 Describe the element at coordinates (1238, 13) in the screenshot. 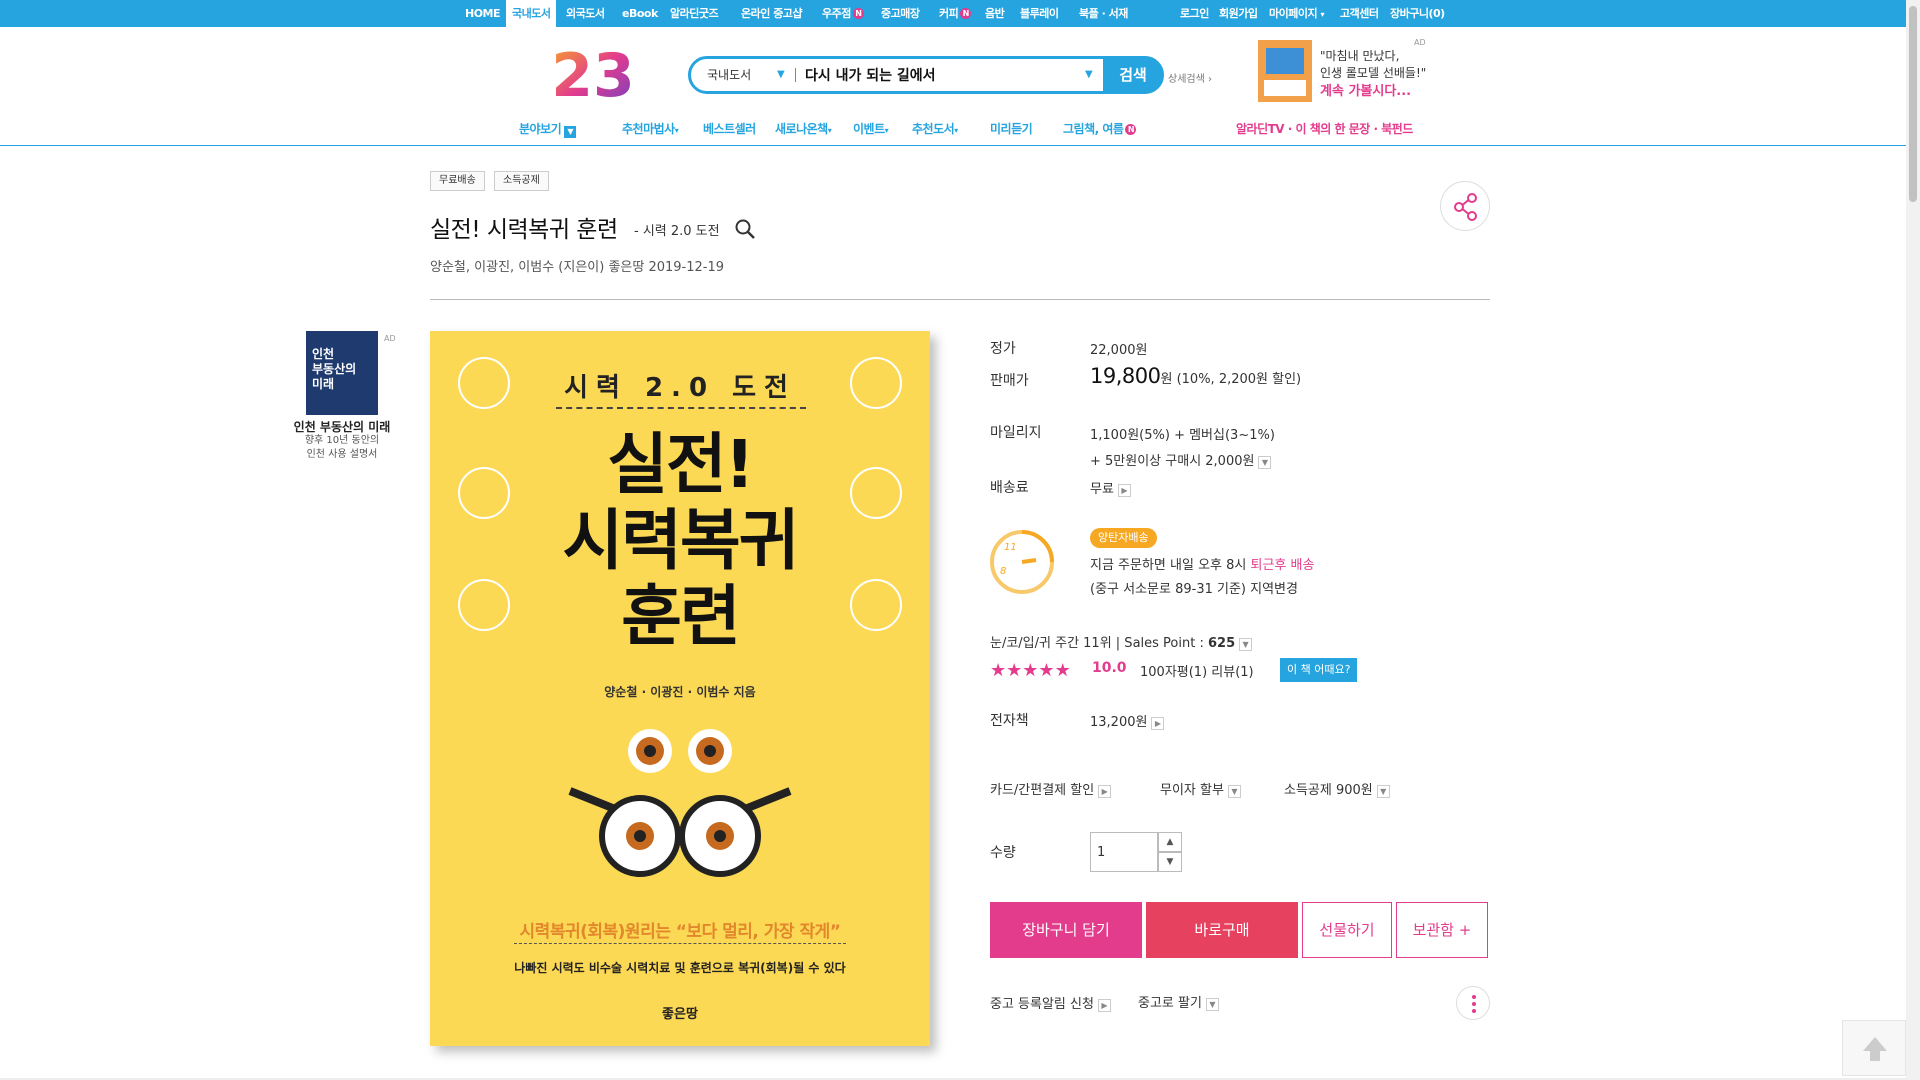

I see `top-nav-signup: 회원가입` at that location.